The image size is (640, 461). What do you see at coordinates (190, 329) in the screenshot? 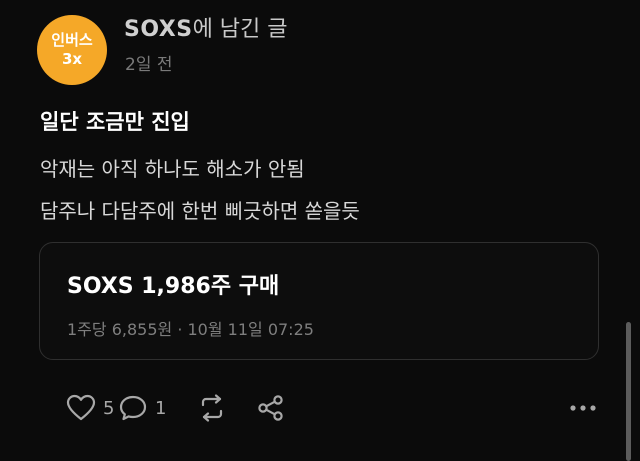
I see `trade-meta: 1주당 6,855원 · 10월 11일 07:25` at bounding box center [190, 329].